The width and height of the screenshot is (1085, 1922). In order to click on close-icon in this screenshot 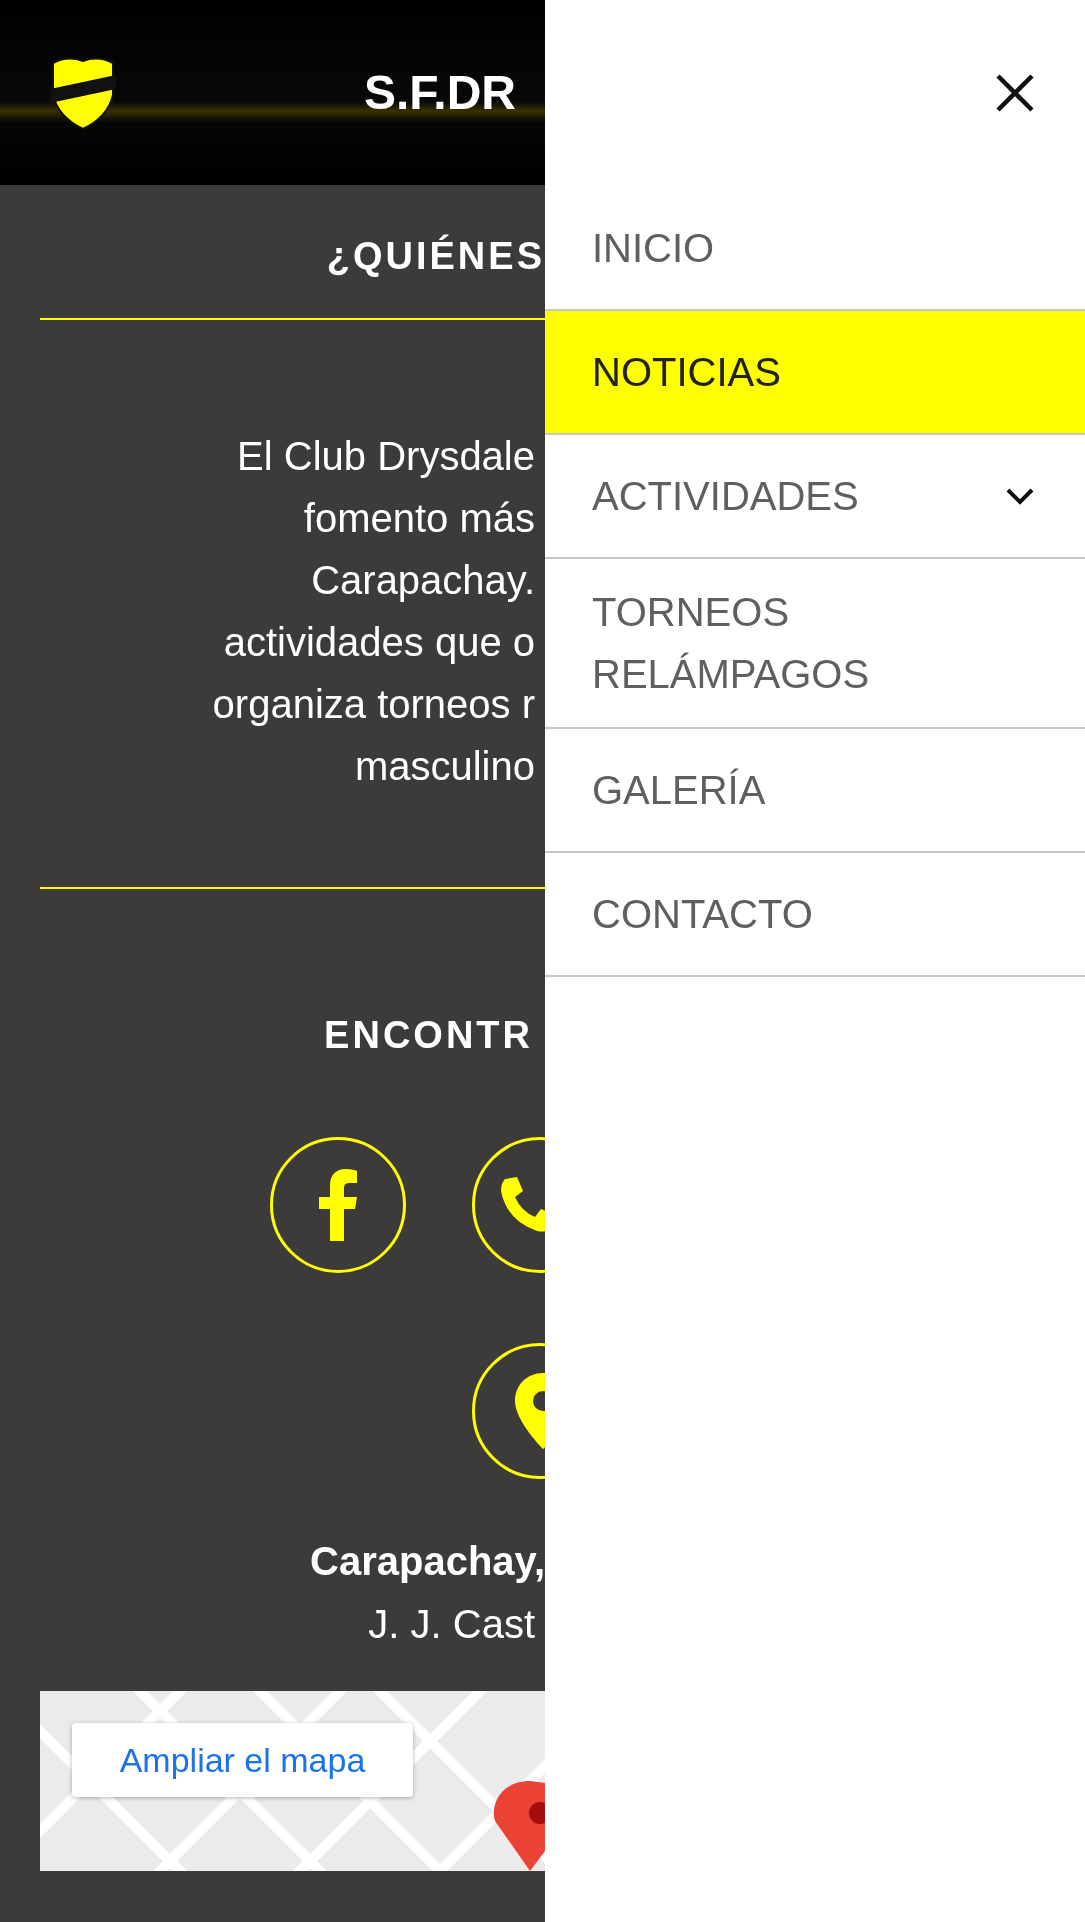, I will do `click(1015, 92)`.